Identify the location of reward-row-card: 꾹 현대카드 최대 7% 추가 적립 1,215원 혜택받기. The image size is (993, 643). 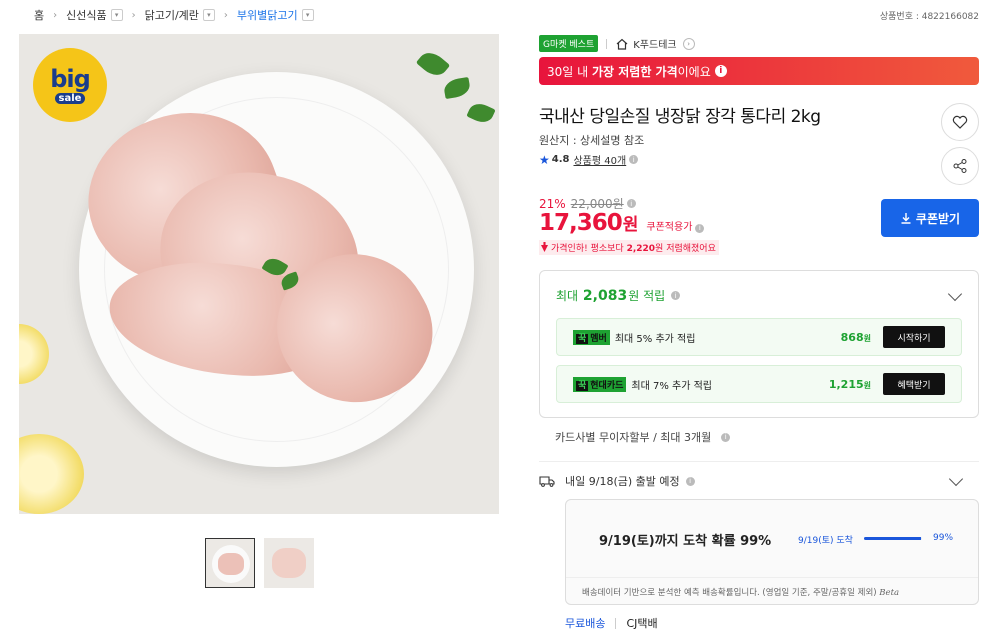
(759, 384).